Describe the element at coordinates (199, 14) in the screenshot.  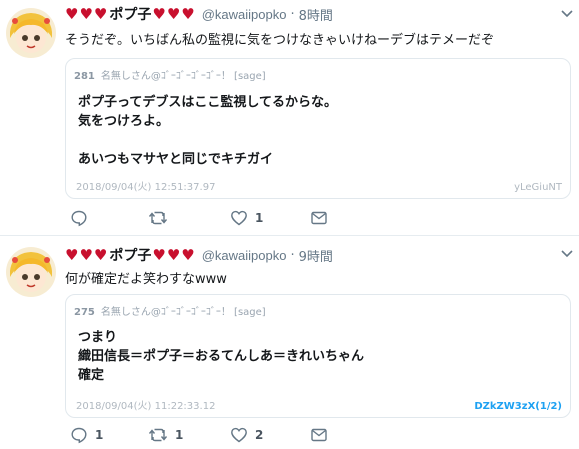
I see `tweet-header: ♥ ♥ ♥ ポプ子 ♥ ♥ ♥ @kawaiipopko · 8時間` at that location.